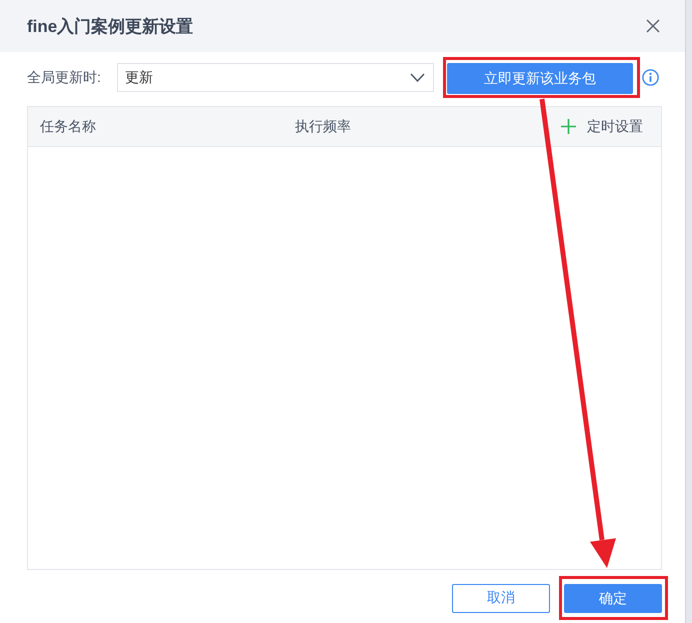 The height and width of the screenshot is (623, 692). I want to click on close-icon, so click(653, 26).